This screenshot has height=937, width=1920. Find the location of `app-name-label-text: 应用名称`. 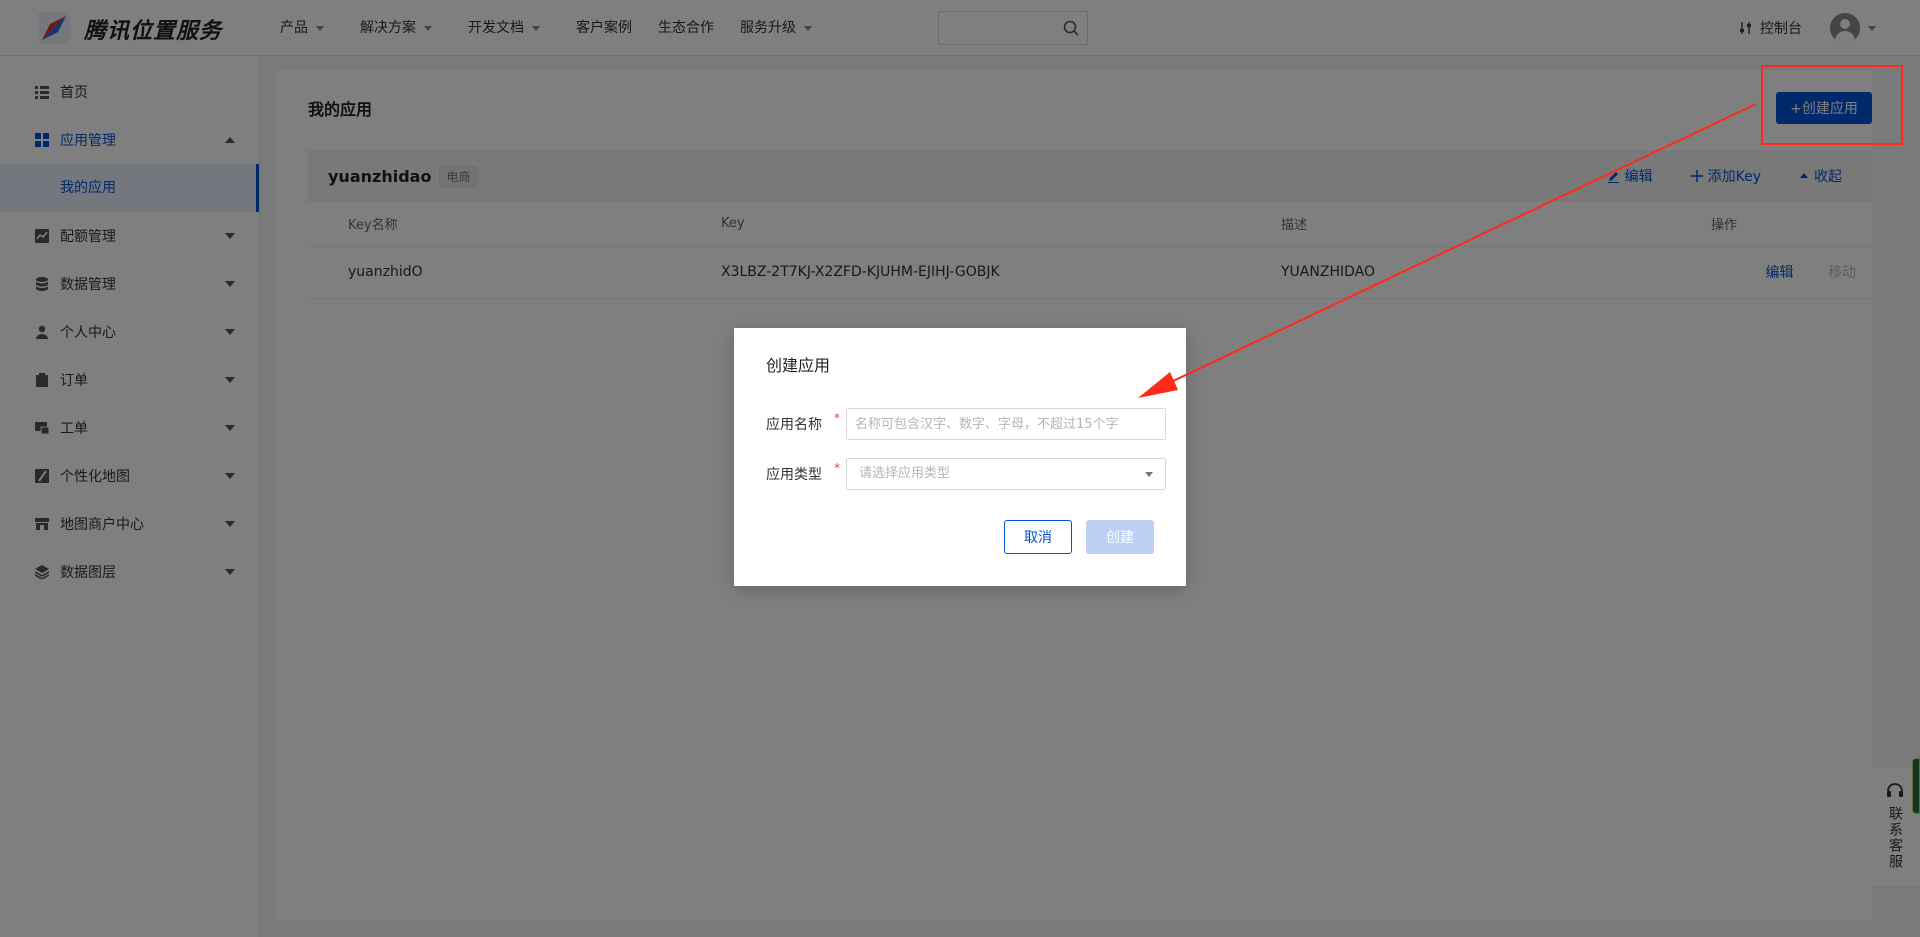

app-name-label-text: 应用名称 is located at coordinates (794, 425).